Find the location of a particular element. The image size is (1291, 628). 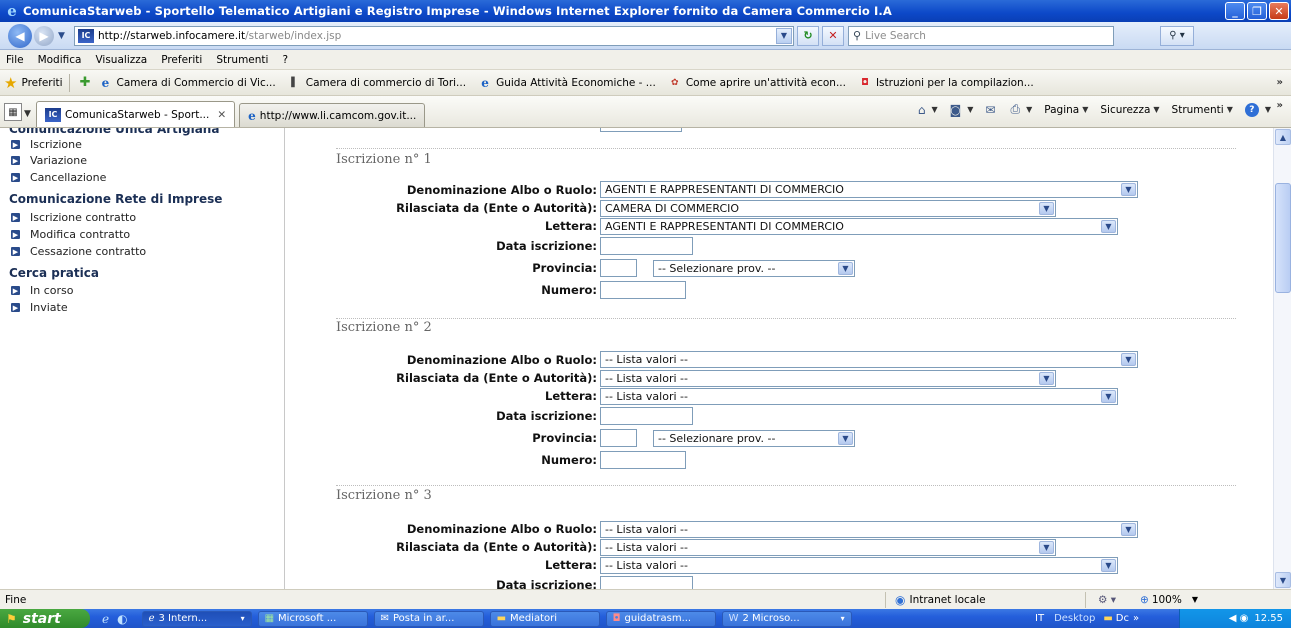

lettera-select-3: -- Lista valori -- ▼ is located at coordinates (859, 565).